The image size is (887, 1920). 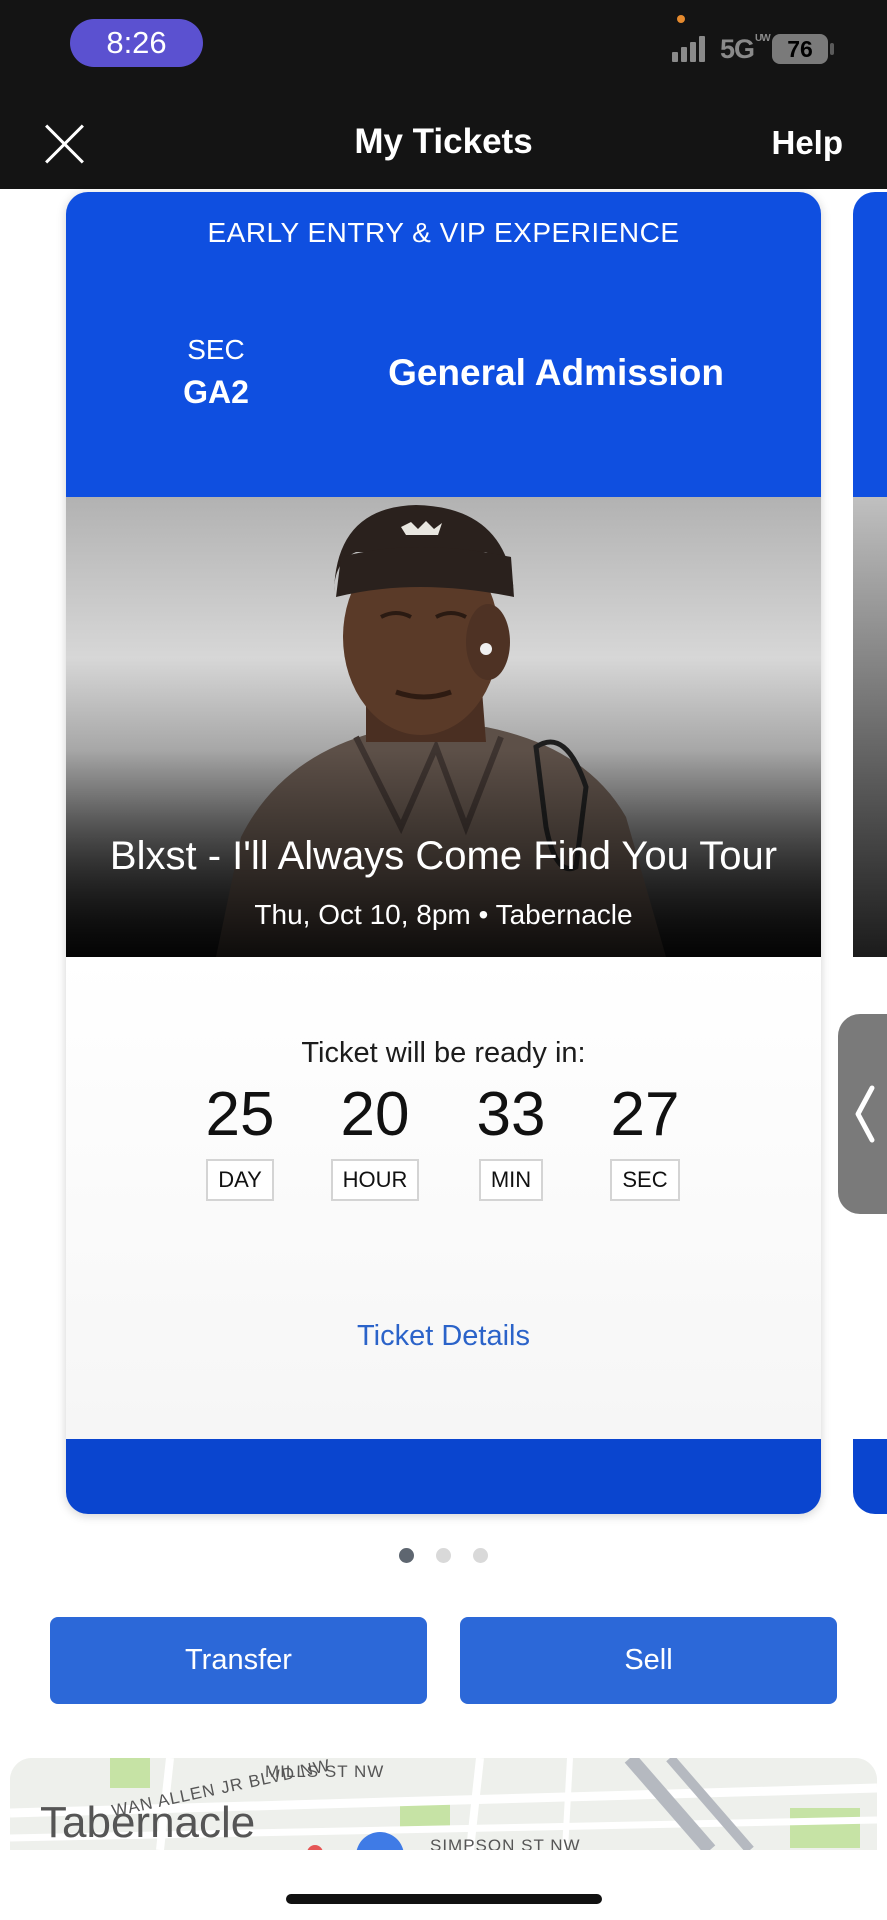 I want to click on admission-type: General Admission, so click(x=556, y=372).